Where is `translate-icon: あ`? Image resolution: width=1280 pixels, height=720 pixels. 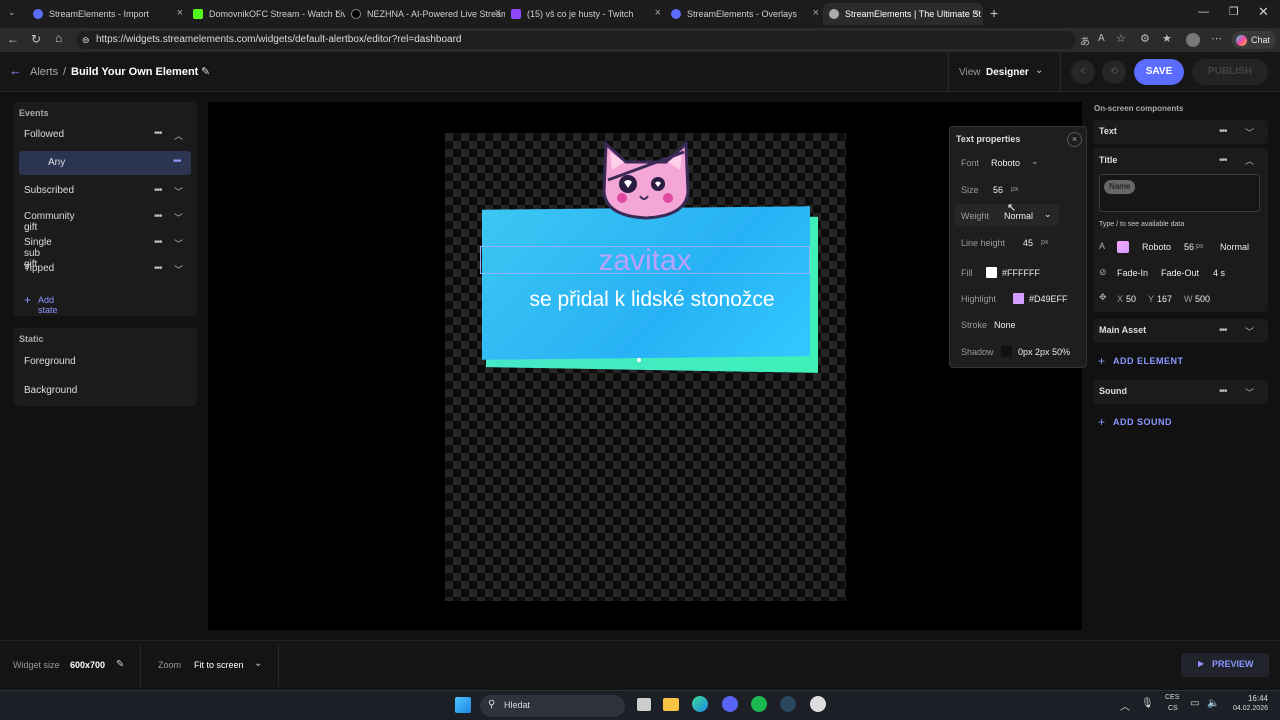 translate-icon: あ is located at coordinates (1085, 40).